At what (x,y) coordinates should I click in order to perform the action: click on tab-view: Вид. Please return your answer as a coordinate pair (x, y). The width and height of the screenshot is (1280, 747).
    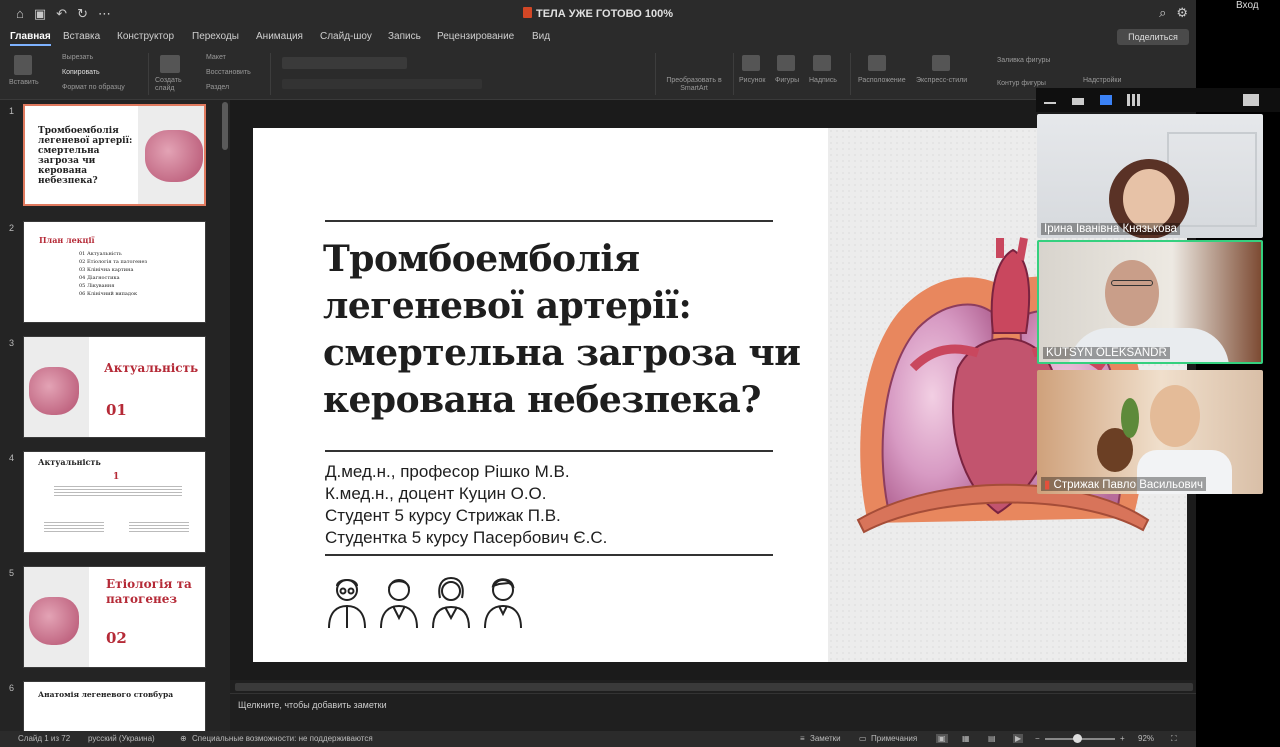
    Looking at the image, I should click on (541, 36).